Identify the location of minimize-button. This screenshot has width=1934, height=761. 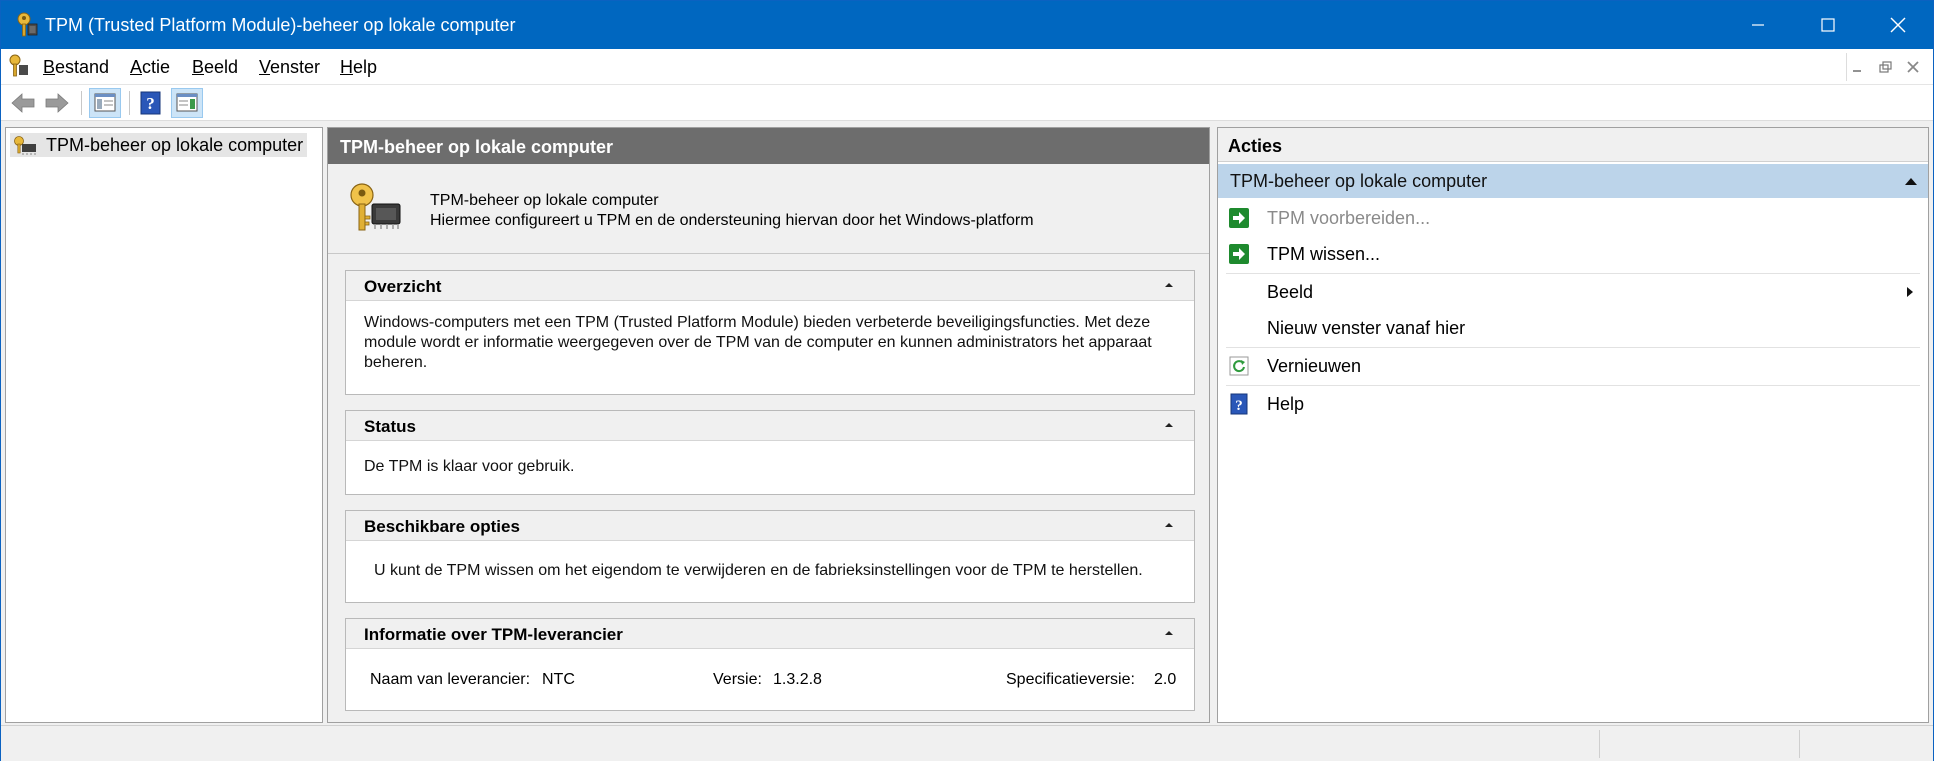
(1758, 25).